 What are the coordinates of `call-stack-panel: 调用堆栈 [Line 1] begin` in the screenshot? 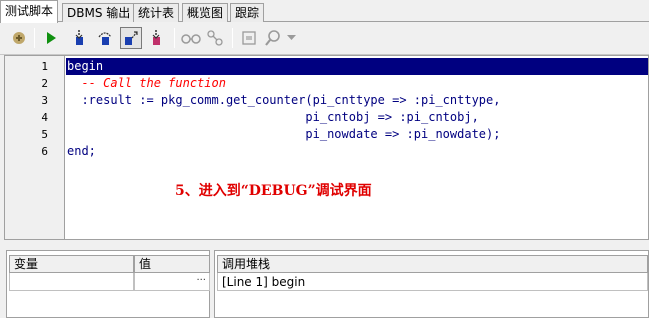 It's located at (431, 284).